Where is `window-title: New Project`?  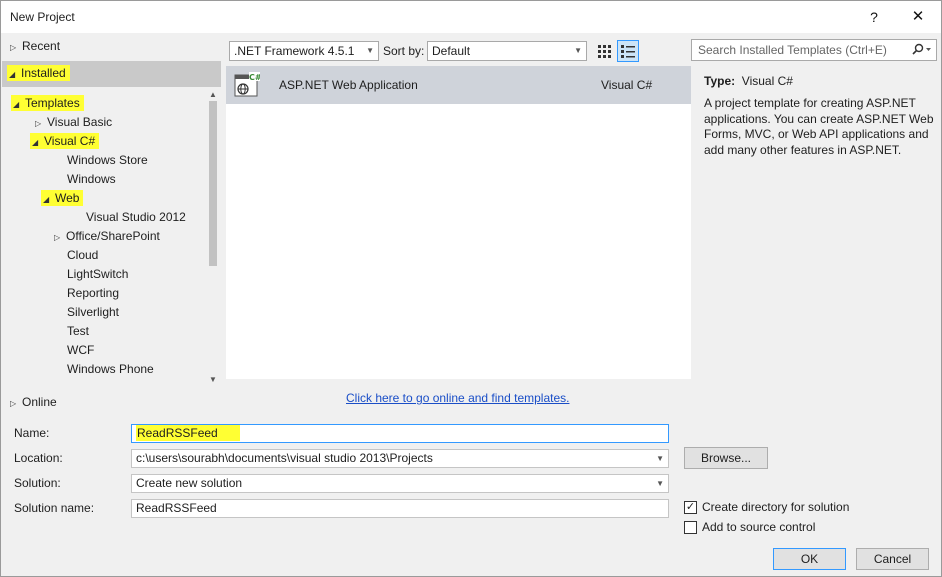
window-title: New Project is located at coordinates (42, 17).